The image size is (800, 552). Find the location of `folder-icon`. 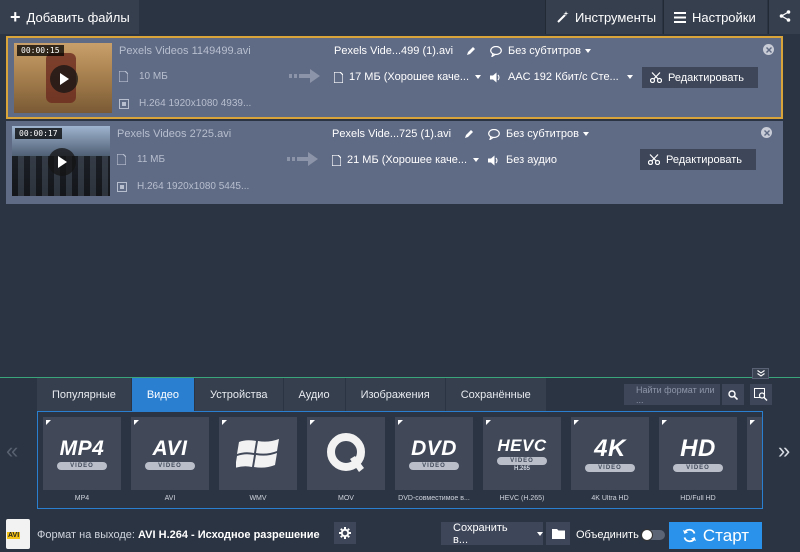

folder-icon is located at coordinates (558, 534).